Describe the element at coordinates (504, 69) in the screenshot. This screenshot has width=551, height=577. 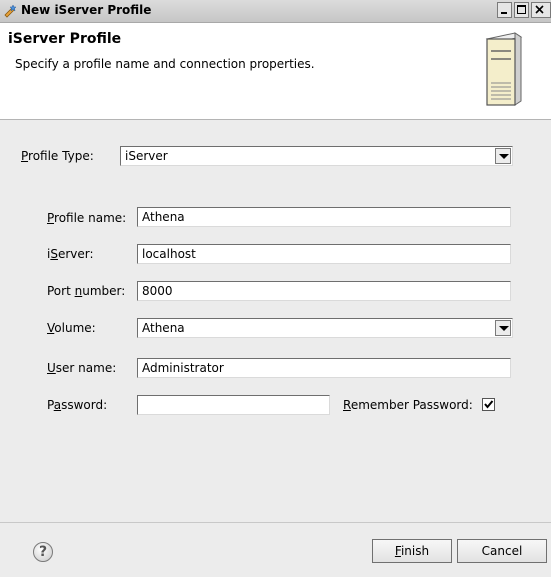
I see `server-icon` at that location.